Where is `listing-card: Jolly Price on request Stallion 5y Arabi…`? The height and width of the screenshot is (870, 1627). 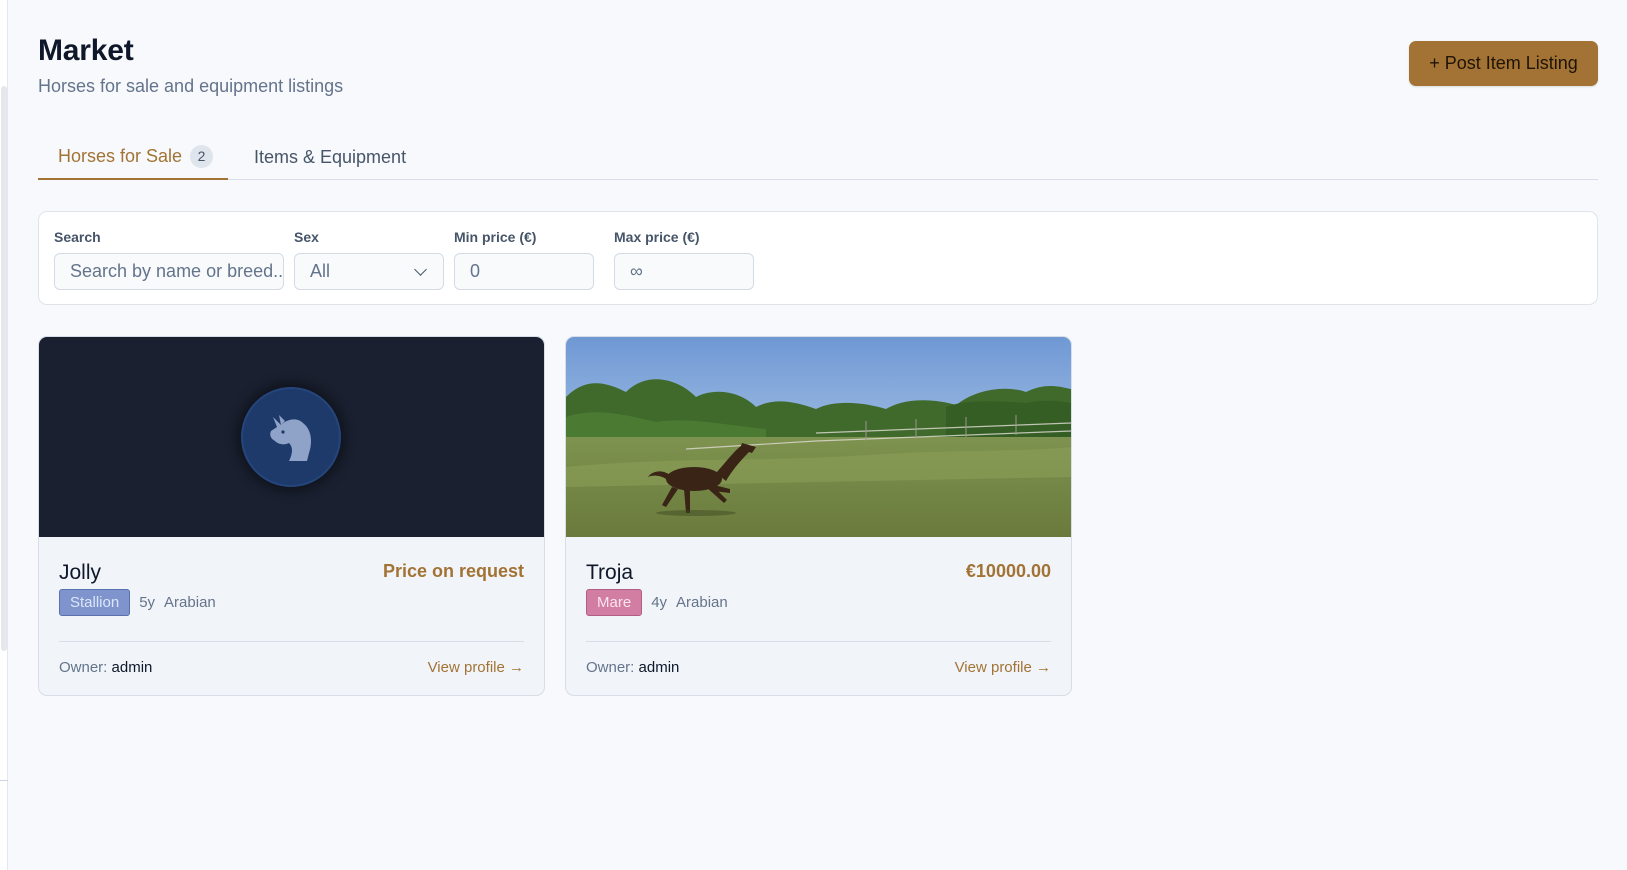 listing-card: Jolly Price on request Stallion 5y Arabi… is located at coordinates (291, 516).